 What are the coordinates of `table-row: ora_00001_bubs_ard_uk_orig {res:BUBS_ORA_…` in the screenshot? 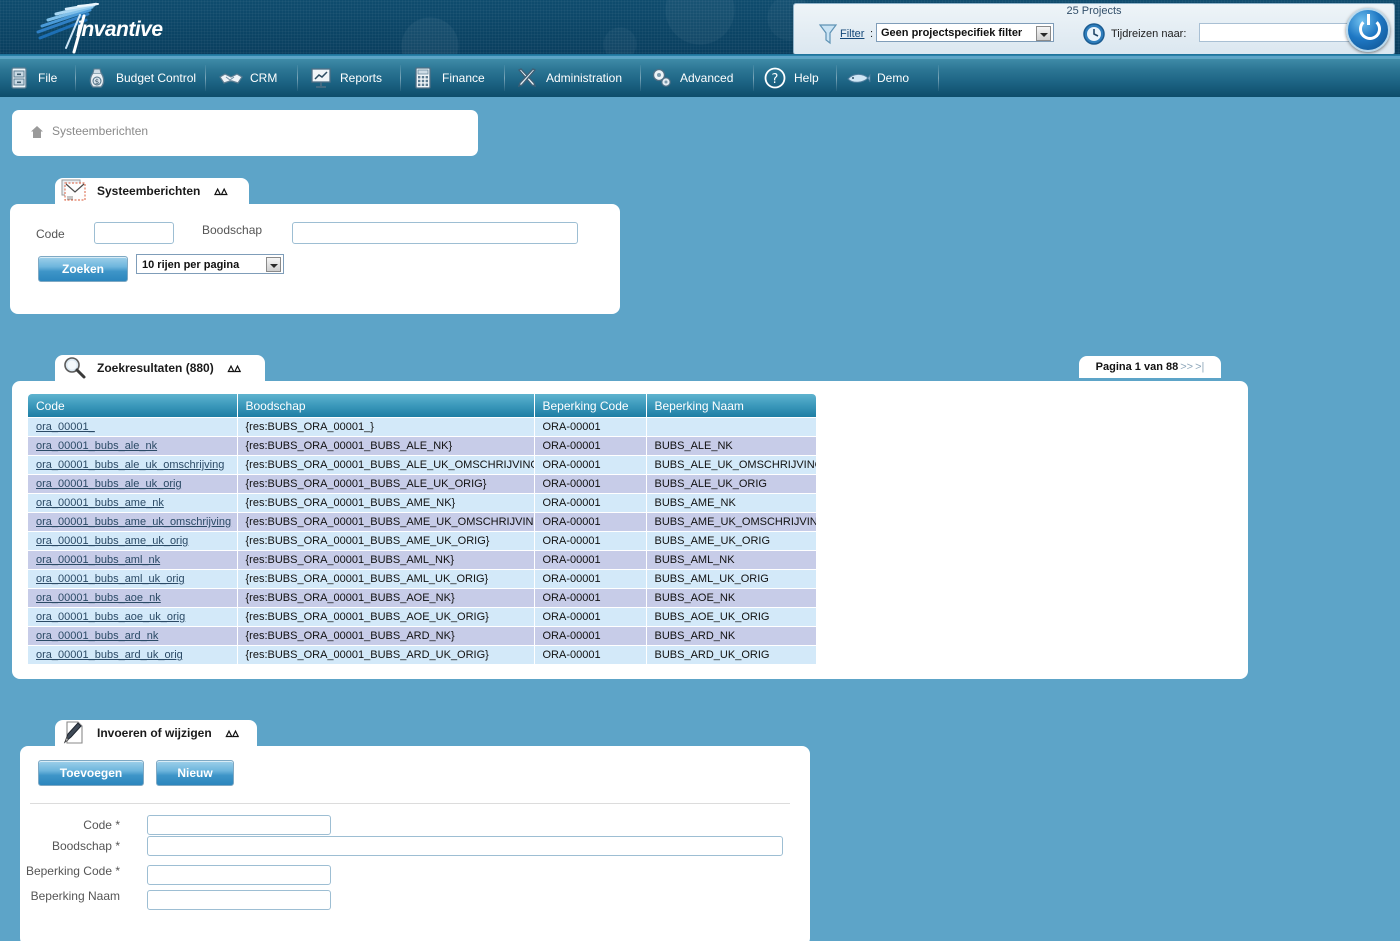 It's located at (422, 655).